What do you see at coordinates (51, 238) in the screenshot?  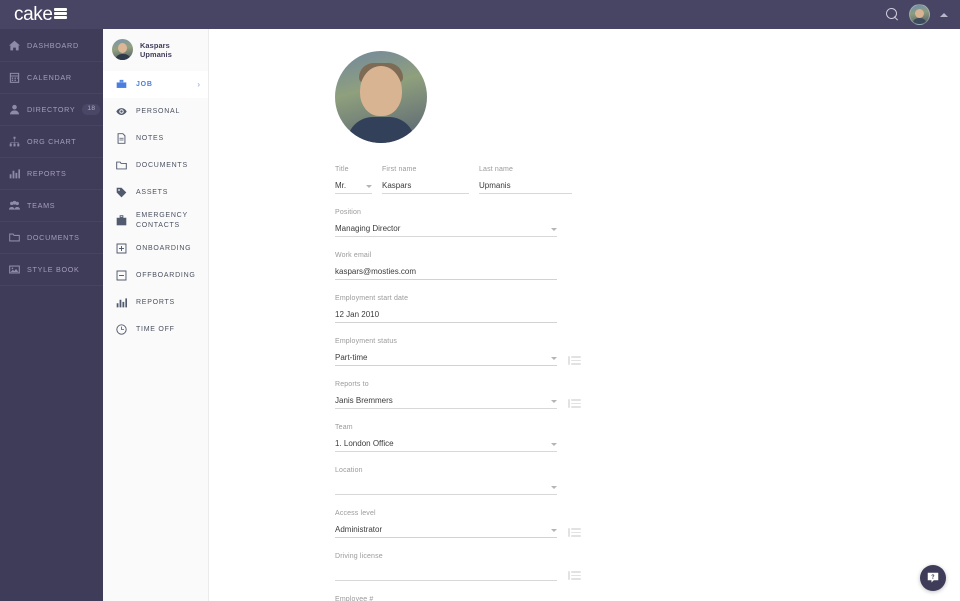 I see `sidebar-item-documents: DOCUMENTS` at bounding box center [51, 238].